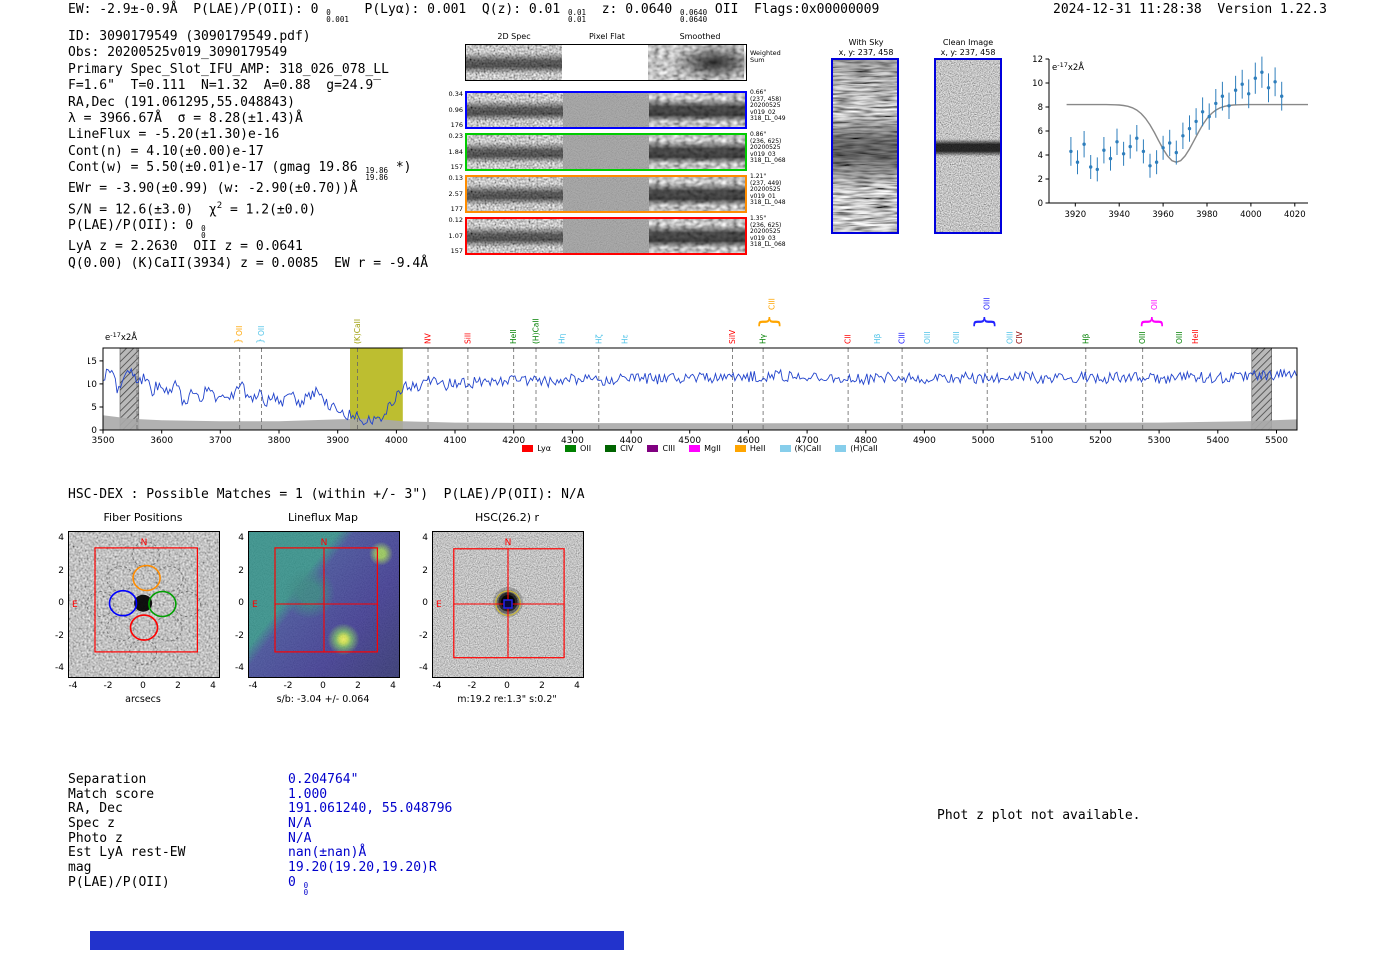 This screenshot has height=953, width=1400. What do you see at coordinates (456, 125) in the screenshot?
I see `fiber-weight-2: 176` at bounding box center [456, 125].